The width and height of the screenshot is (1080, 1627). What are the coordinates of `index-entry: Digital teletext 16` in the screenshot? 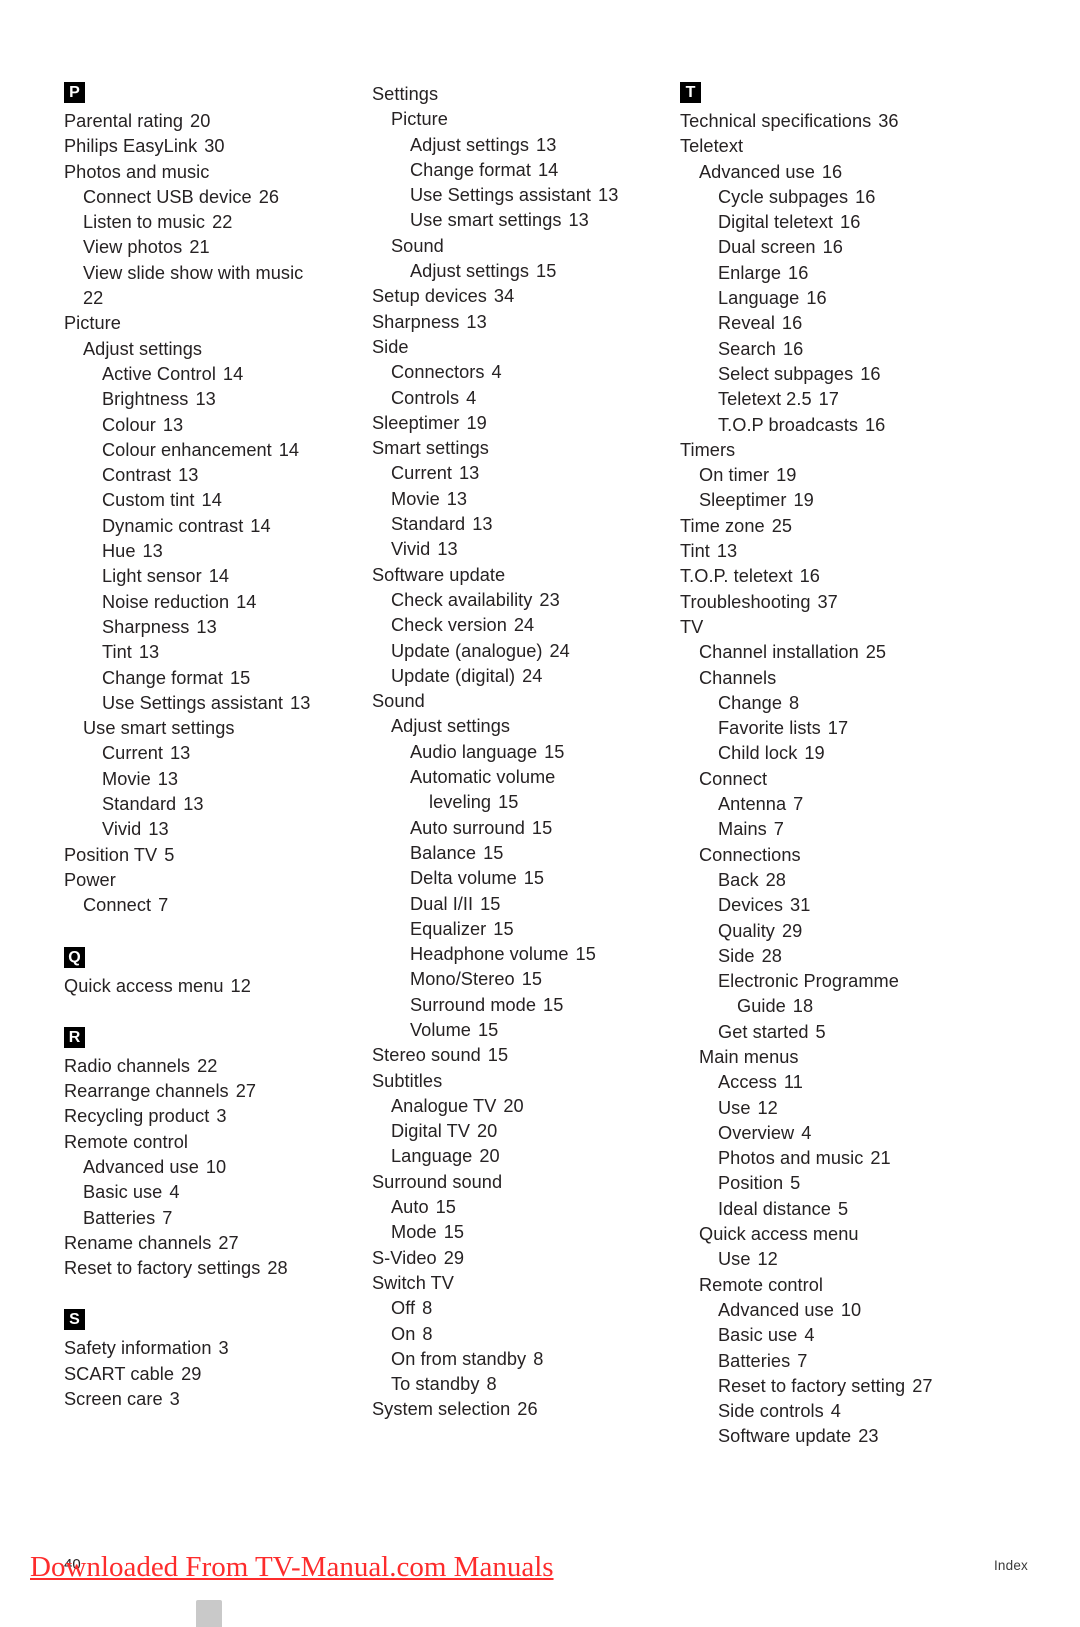 It's located at (834, 222).